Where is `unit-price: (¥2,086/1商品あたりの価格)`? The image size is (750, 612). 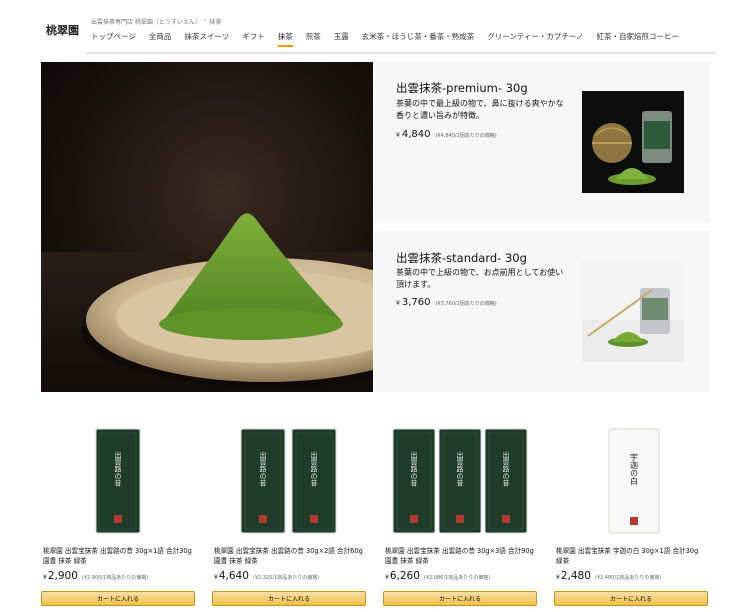
unit-price: (¥2,086/1商品あたりの価格) is located at coordinates (457, 578).